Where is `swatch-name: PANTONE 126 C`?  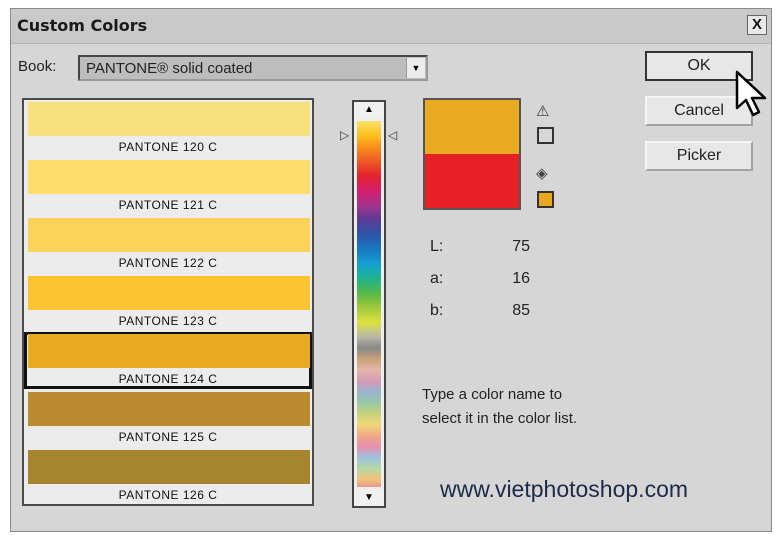 swatch-name: PANTONE 126 C is located at coordinates (168, 495).